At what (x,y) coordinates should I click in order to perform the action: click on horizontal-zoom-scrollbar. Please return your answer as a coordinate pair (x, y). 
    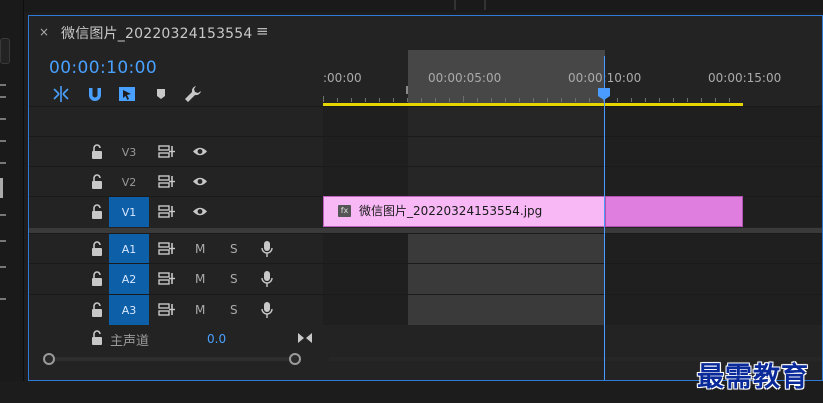
    Looking at the image, I should click on (172, 359).